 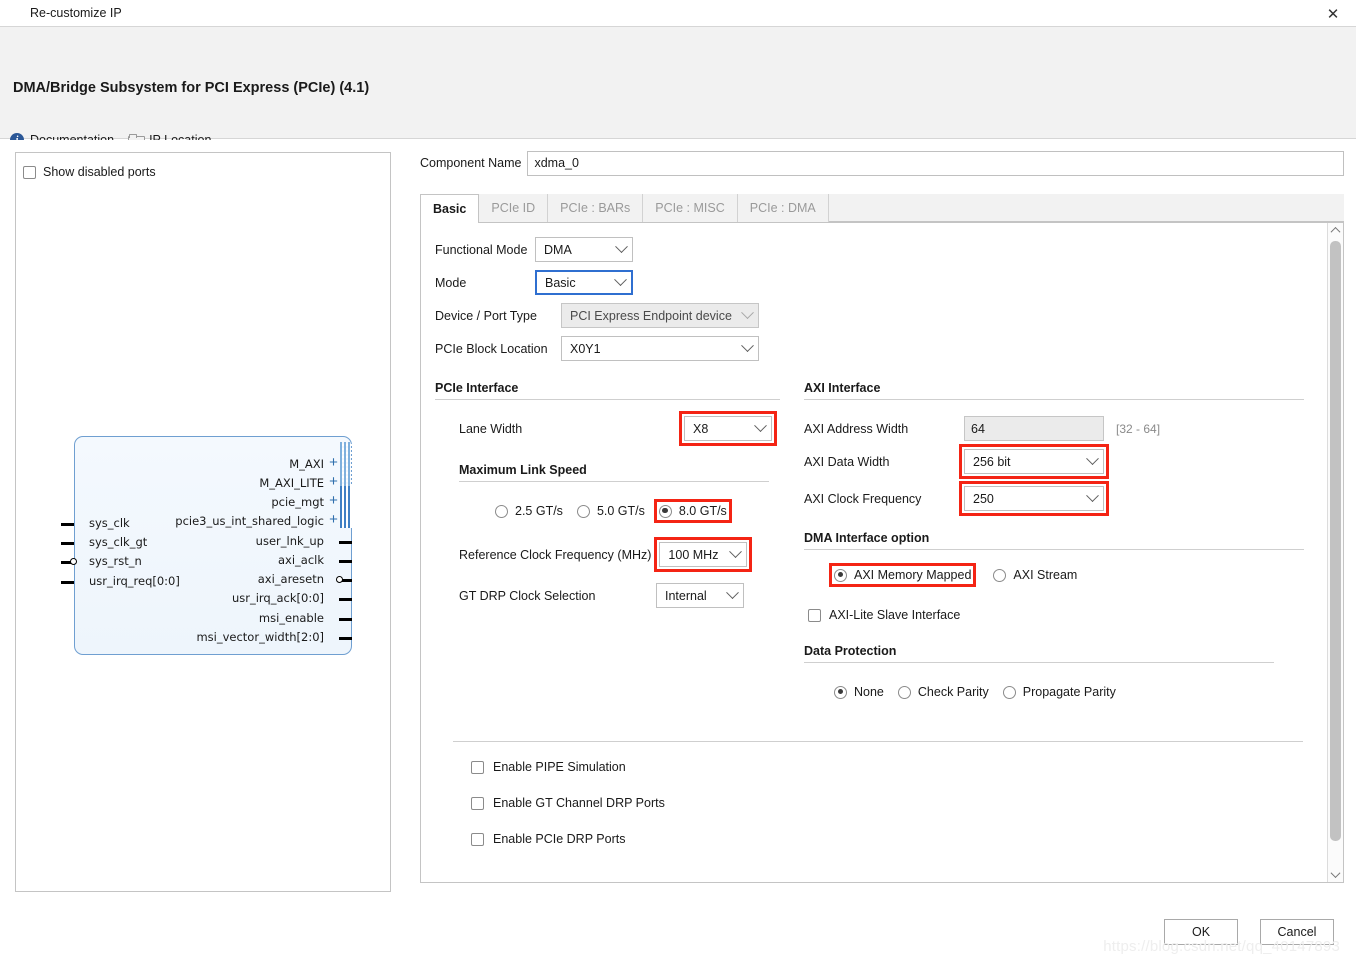 What do you see at coordinates (1069, 692) in the screenshot?
I see `data-protection-label-propagate-parity: Propagate Parity` at bounding box center [1069, 692].